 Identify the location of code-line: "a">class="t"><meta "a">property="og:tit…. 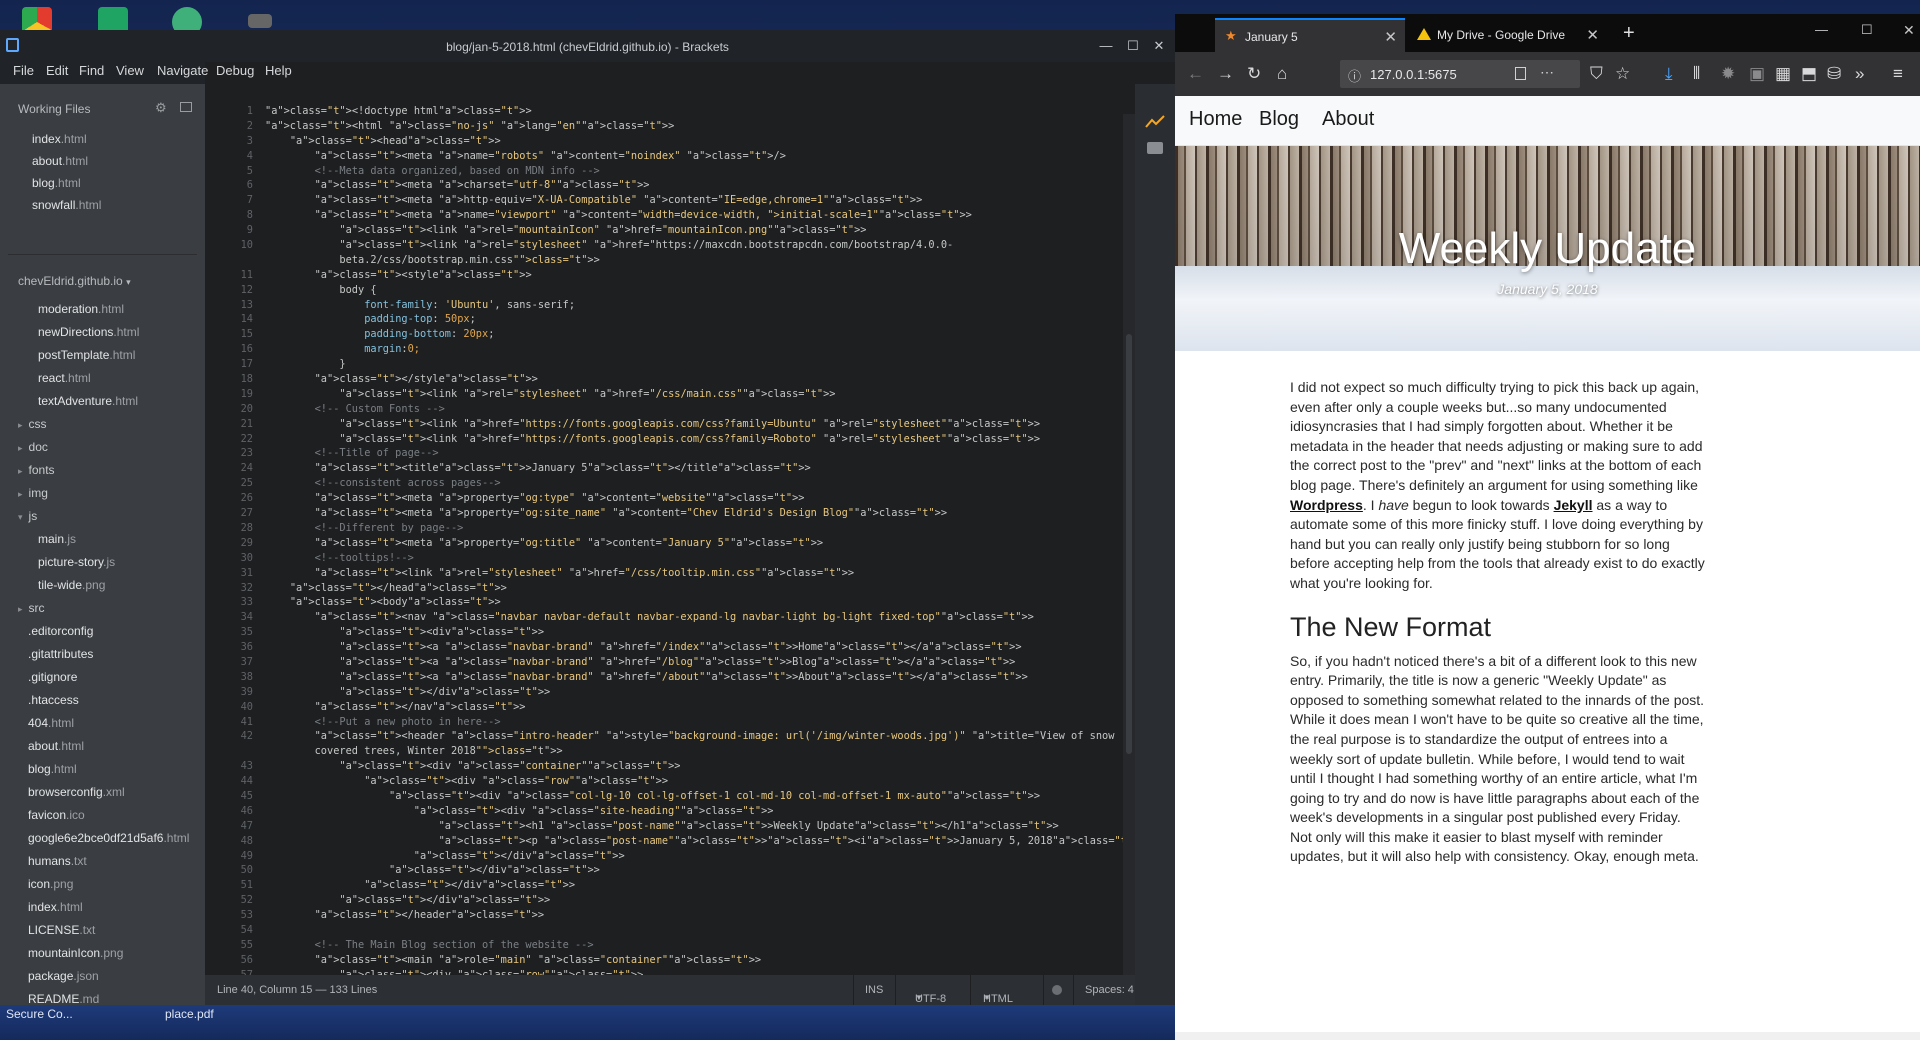
(695, 543).